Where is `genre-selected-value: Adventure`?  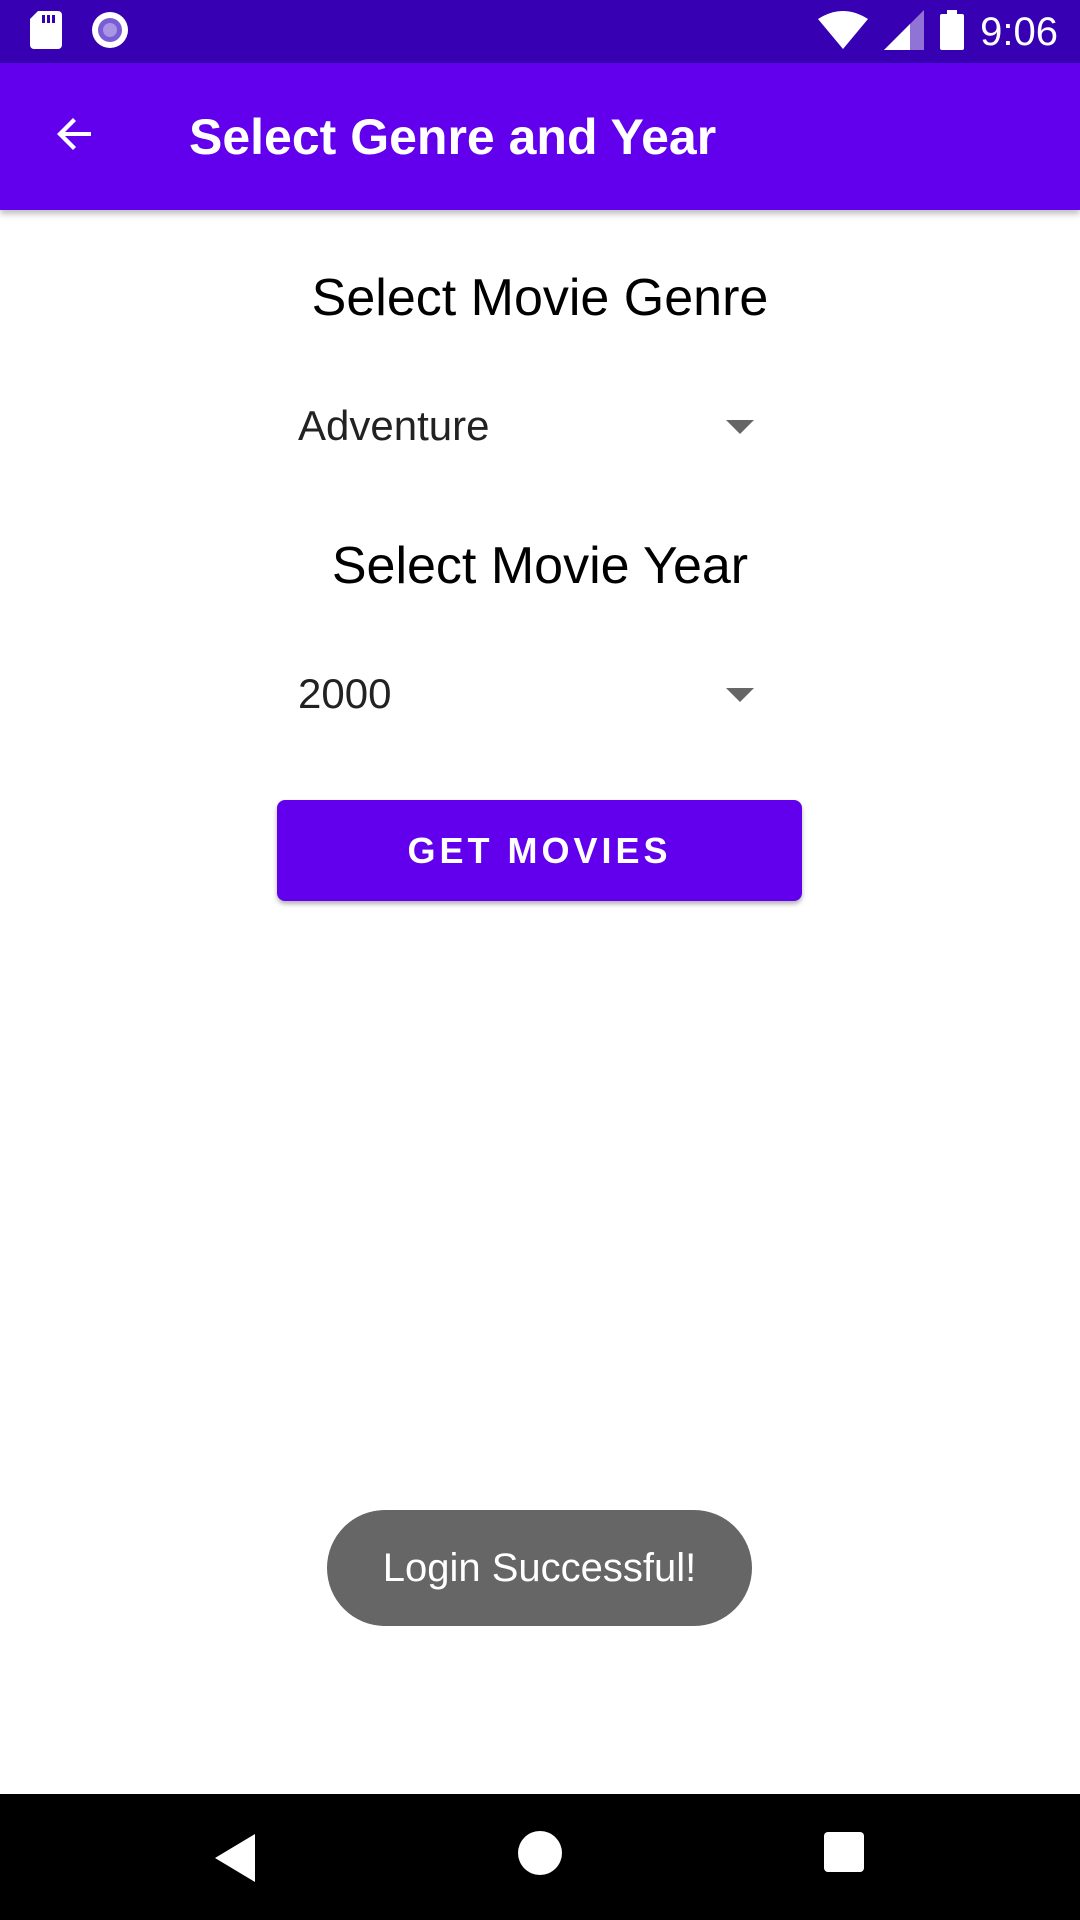
genre-selected-value: Adventure is located at coordinates (394, 425).